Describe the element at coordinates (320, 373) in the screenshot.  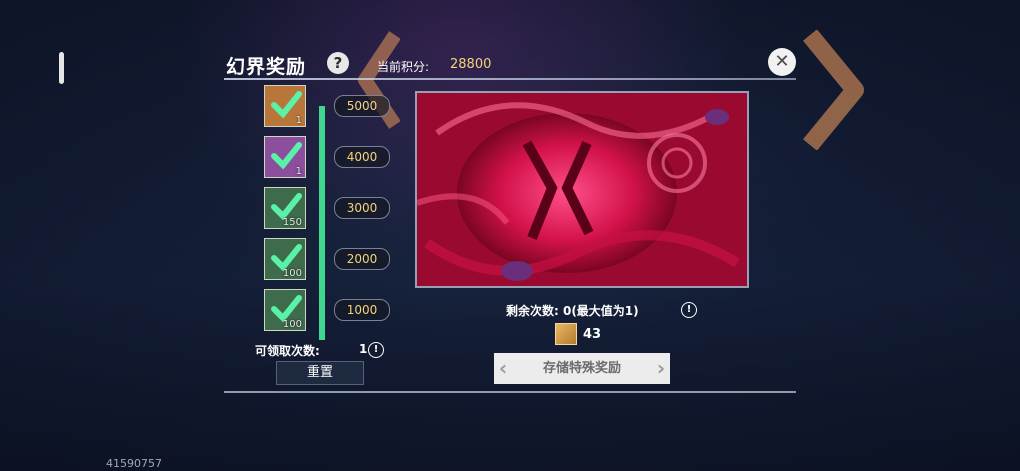
I see `reset-button: 重置` at that location.